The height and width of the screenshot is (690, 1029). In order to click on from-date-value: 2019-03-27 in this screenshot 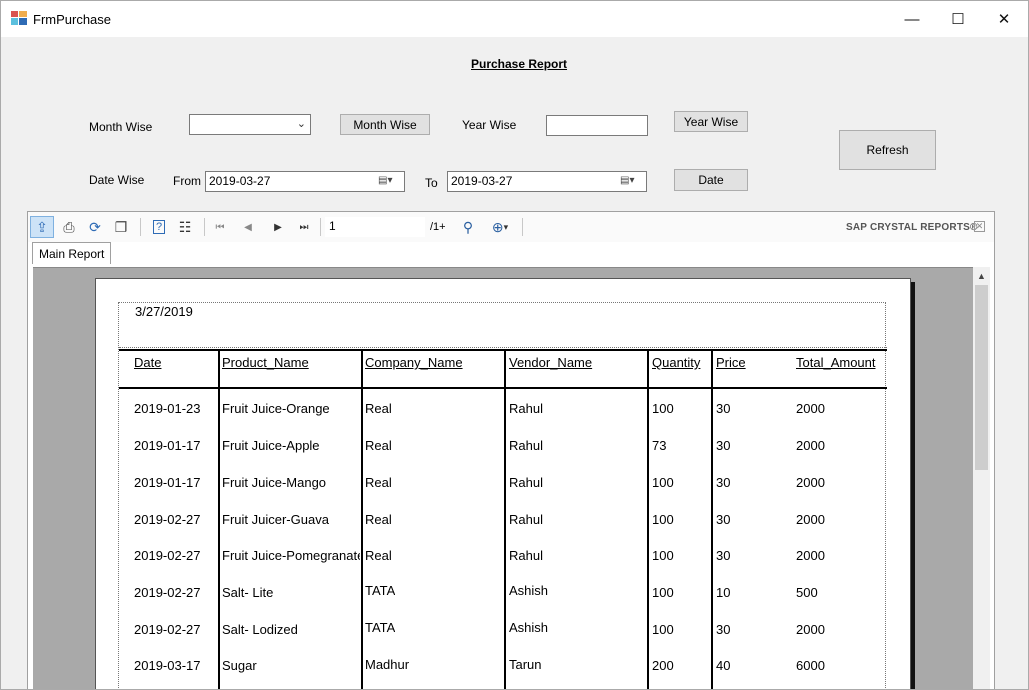, I will do `click(240, 181)`.